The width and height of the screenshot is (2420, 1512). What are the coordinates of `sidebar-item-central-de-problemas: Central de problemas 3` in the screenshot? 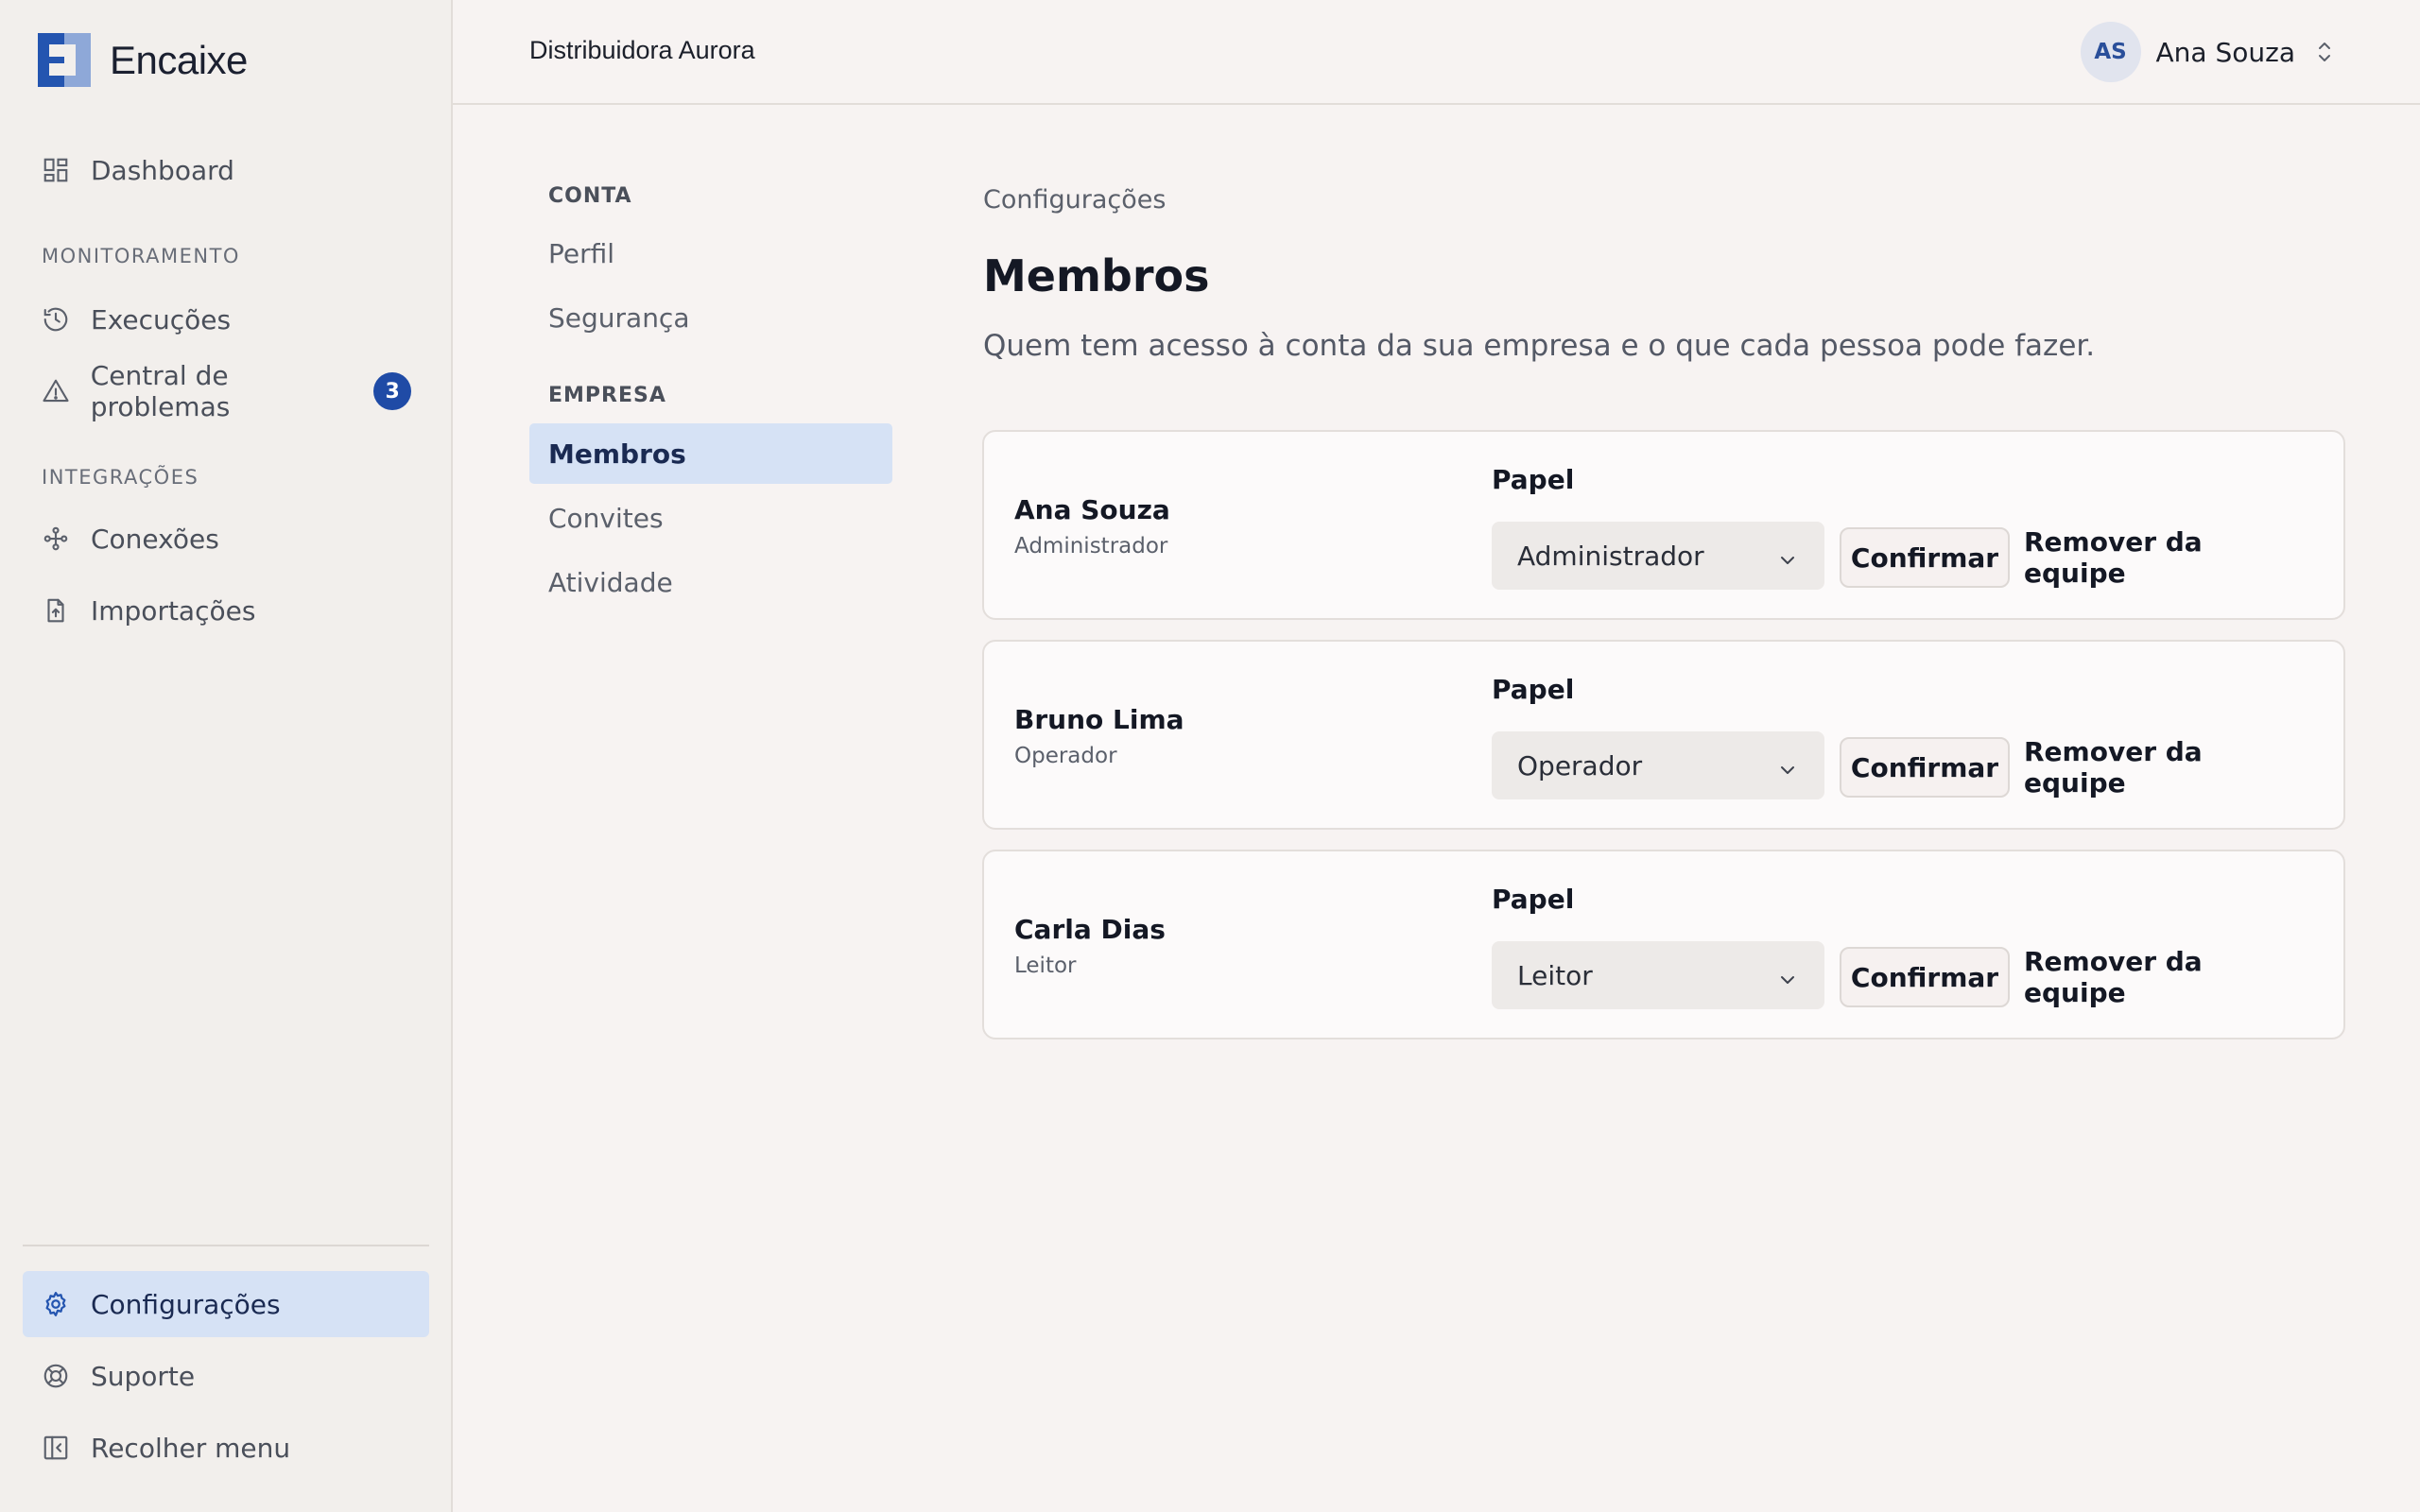 It's located at (226, 391).